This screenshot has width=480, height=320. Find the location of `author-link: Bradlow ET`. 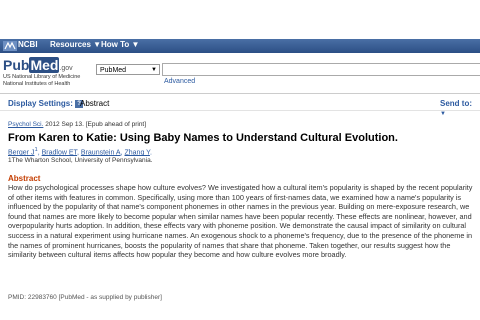

author-link: Bradlow ET is located at coordinates (59, 152).